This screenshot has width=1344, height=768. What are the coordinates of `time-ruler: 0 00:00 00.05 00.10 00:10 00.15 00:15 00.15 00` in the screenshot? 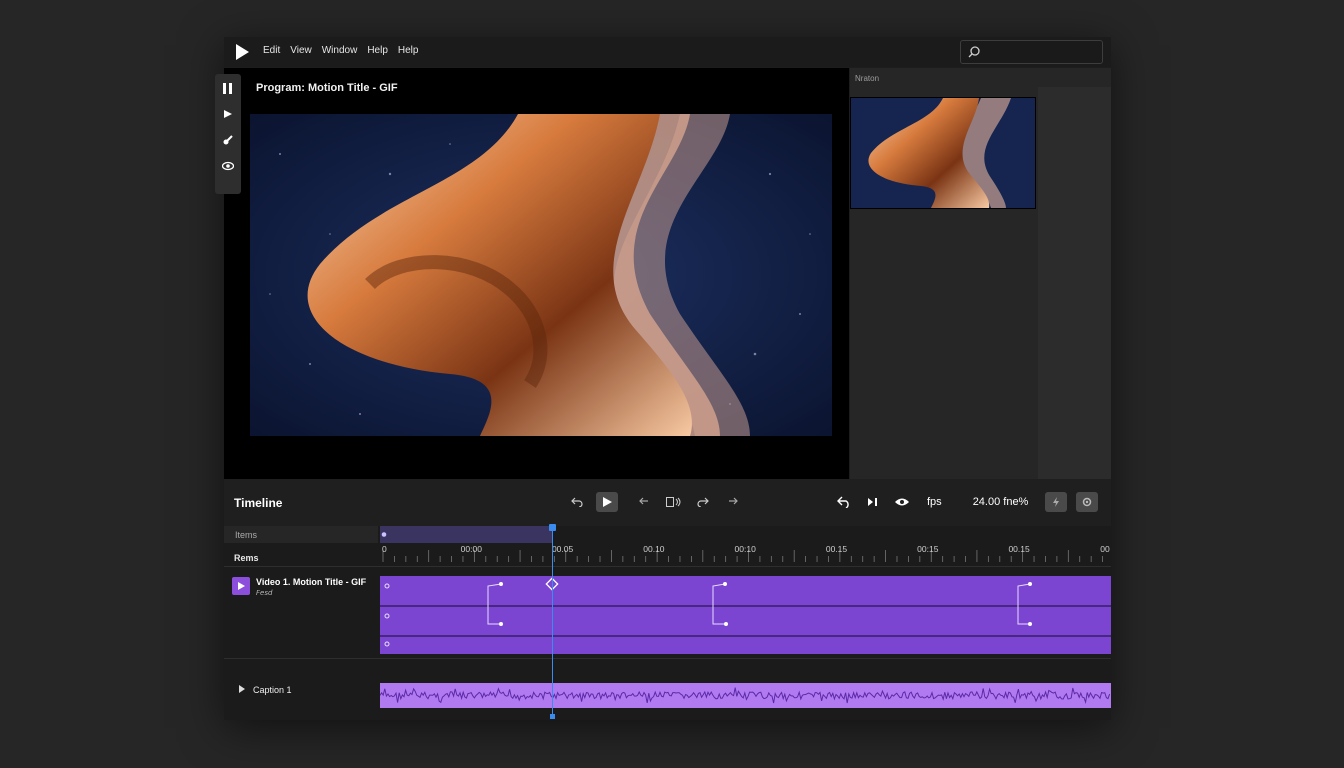 It's located at (745, 546).